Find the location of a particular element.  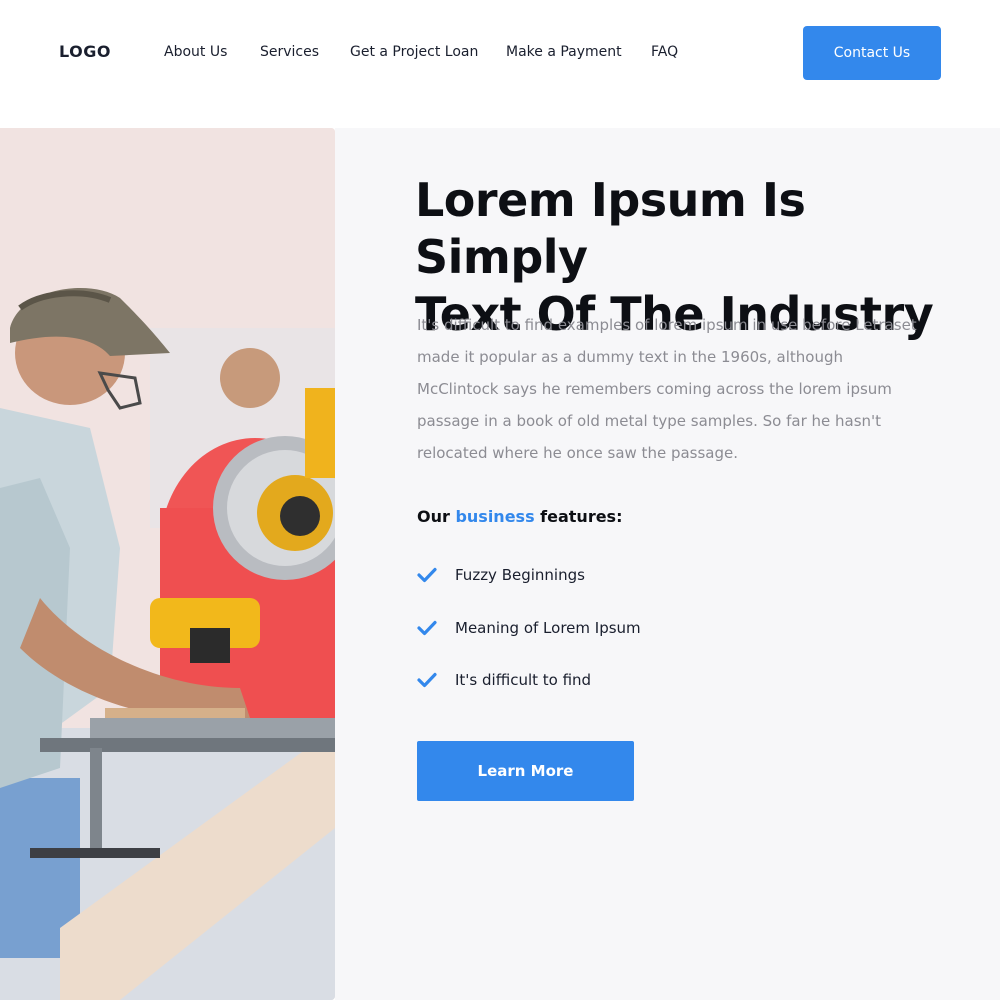

logo: LOGO is located at coordinates (85, 51).